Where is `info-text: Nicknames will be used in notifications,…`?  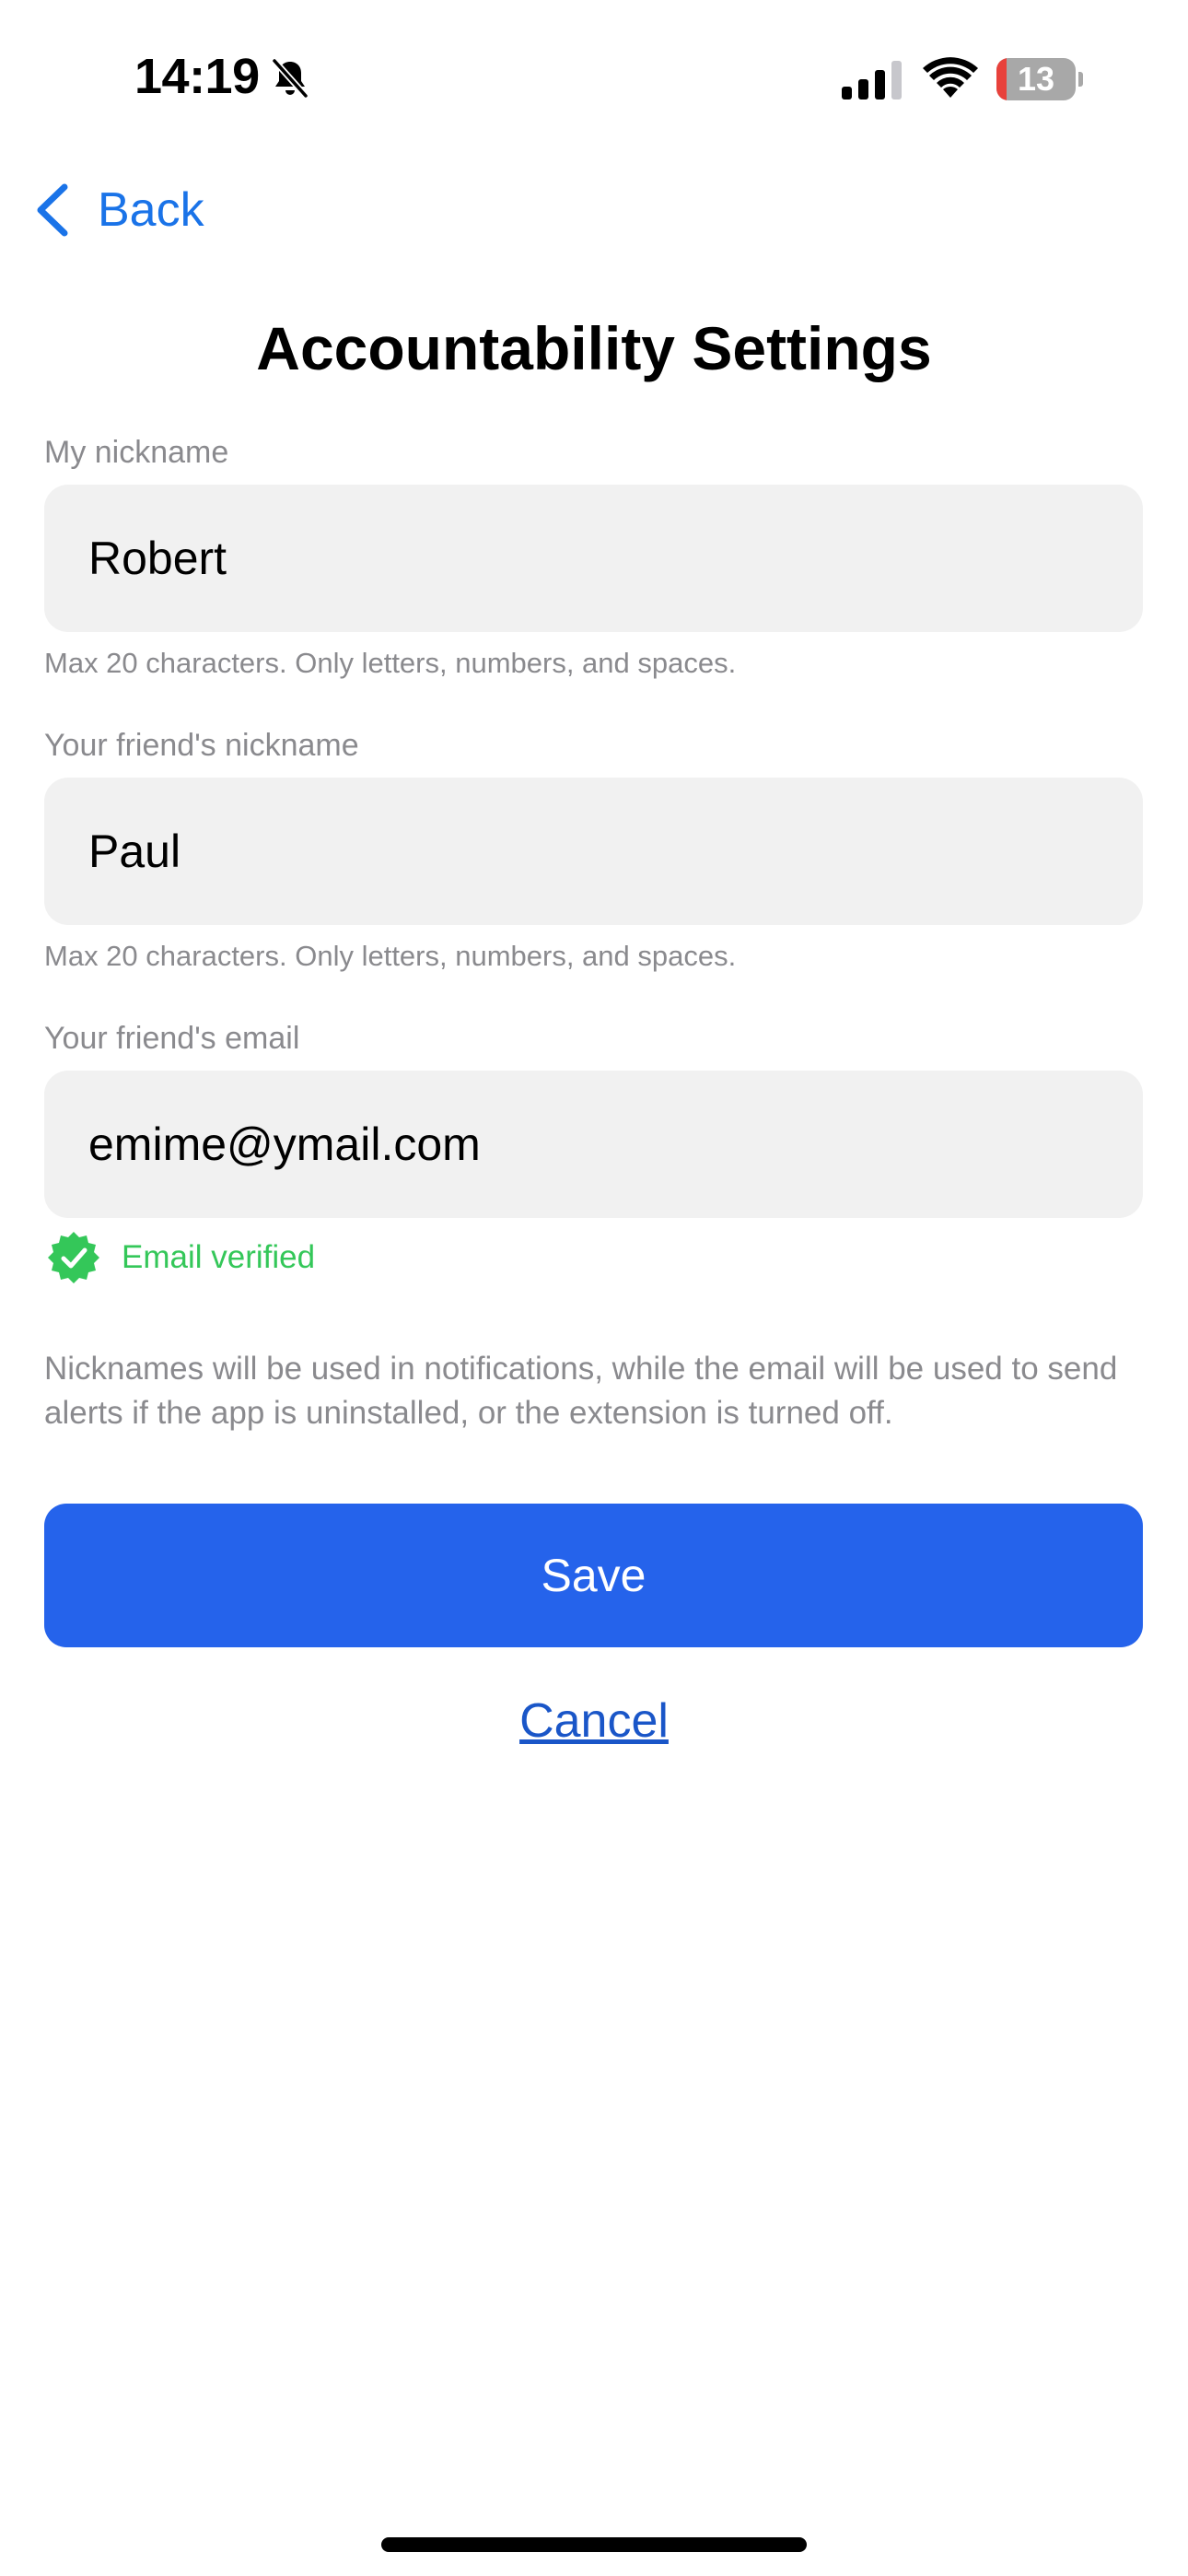
info-text: Nicknames will be used in notifications,… is located at coordinates (581, 1391).